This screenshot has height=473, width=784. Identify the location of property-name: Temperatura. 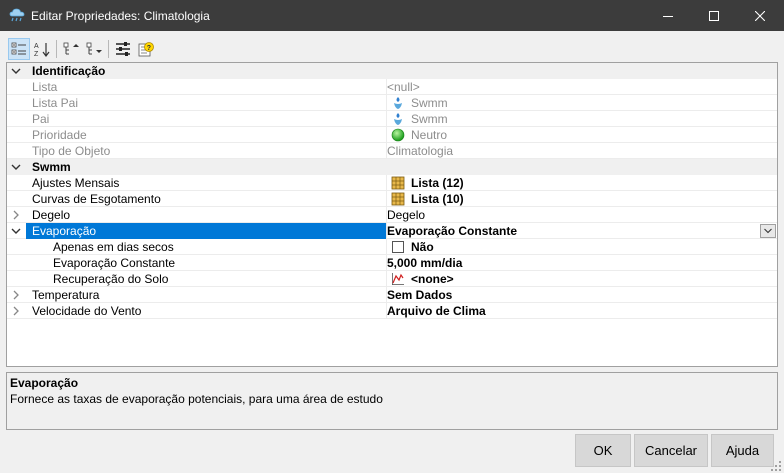
(66, 295).